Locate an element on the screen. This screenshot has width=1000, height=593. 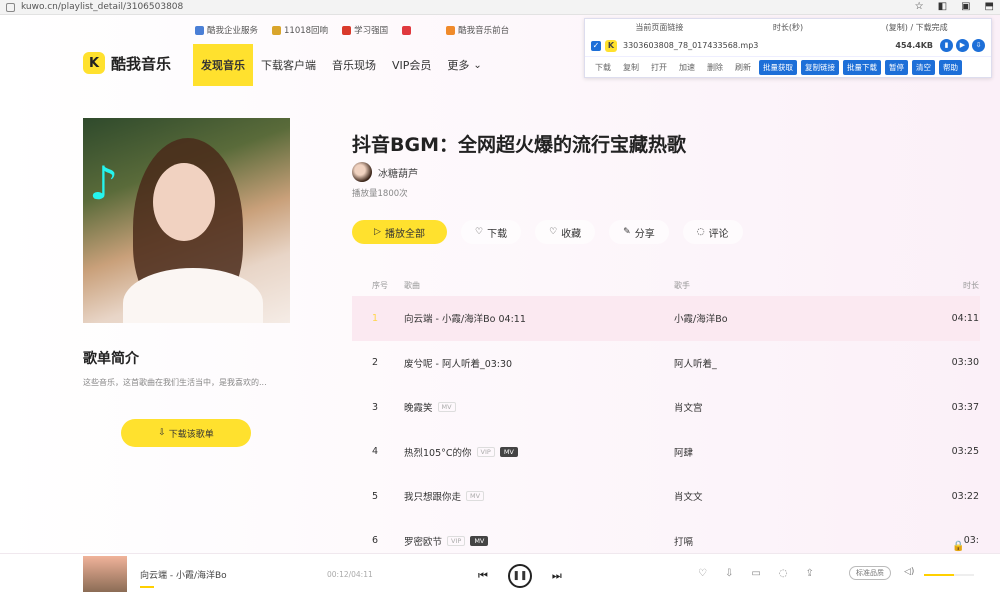
share-button: ✎ 分享 is located at coordinates (639, 232).